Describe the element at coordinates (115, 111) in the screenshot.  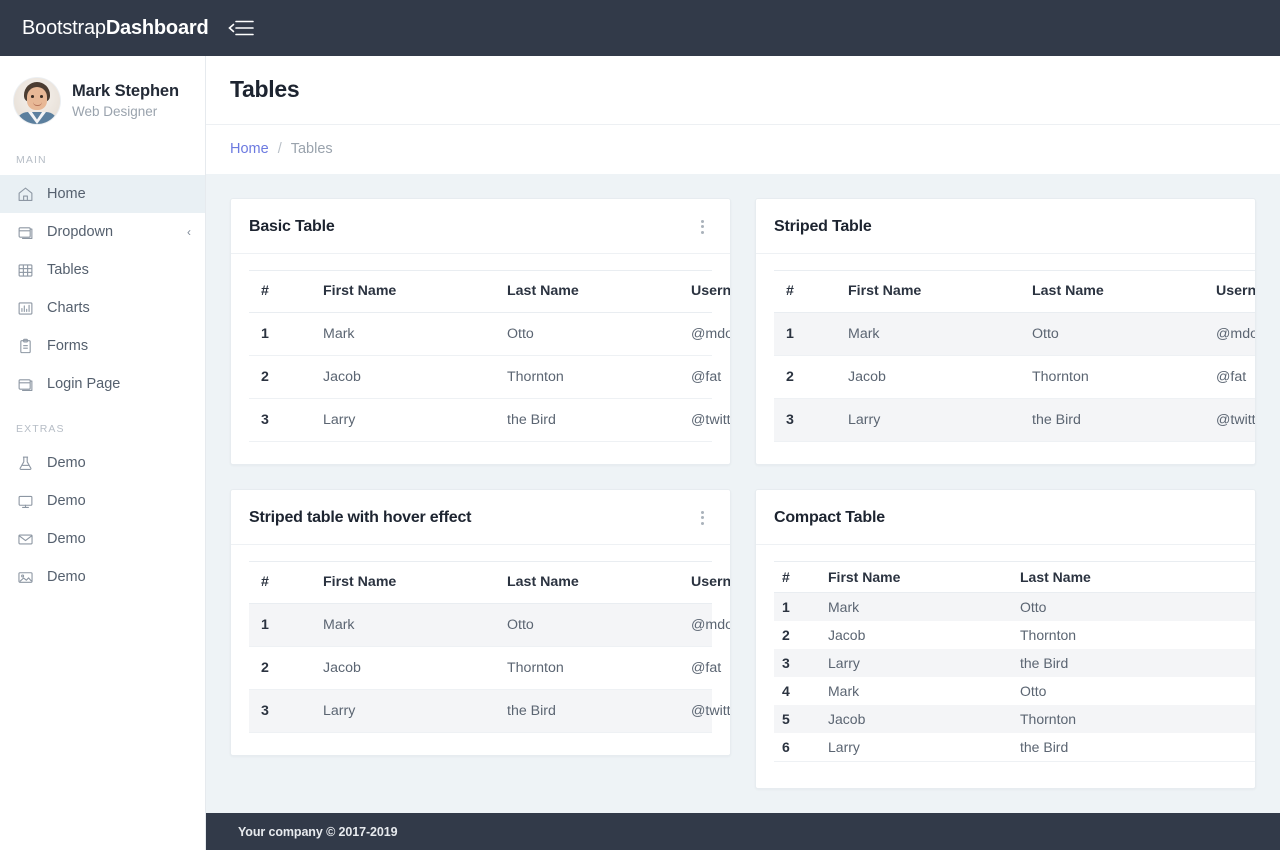
I see `profile-role: Web Designer` at that location.